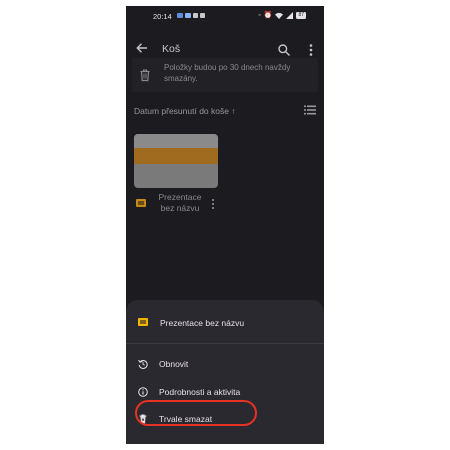  I want to click on thumbnail-top, so click(176, 141).